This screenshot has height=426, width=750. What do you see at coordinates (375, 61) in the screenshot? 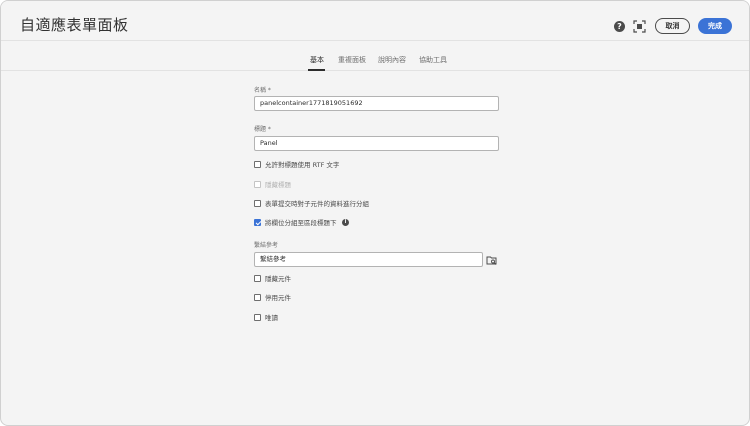
I see `tab-bar: 基本 重複面板 說明內容 協助工具` at bounding box center [375, 61].